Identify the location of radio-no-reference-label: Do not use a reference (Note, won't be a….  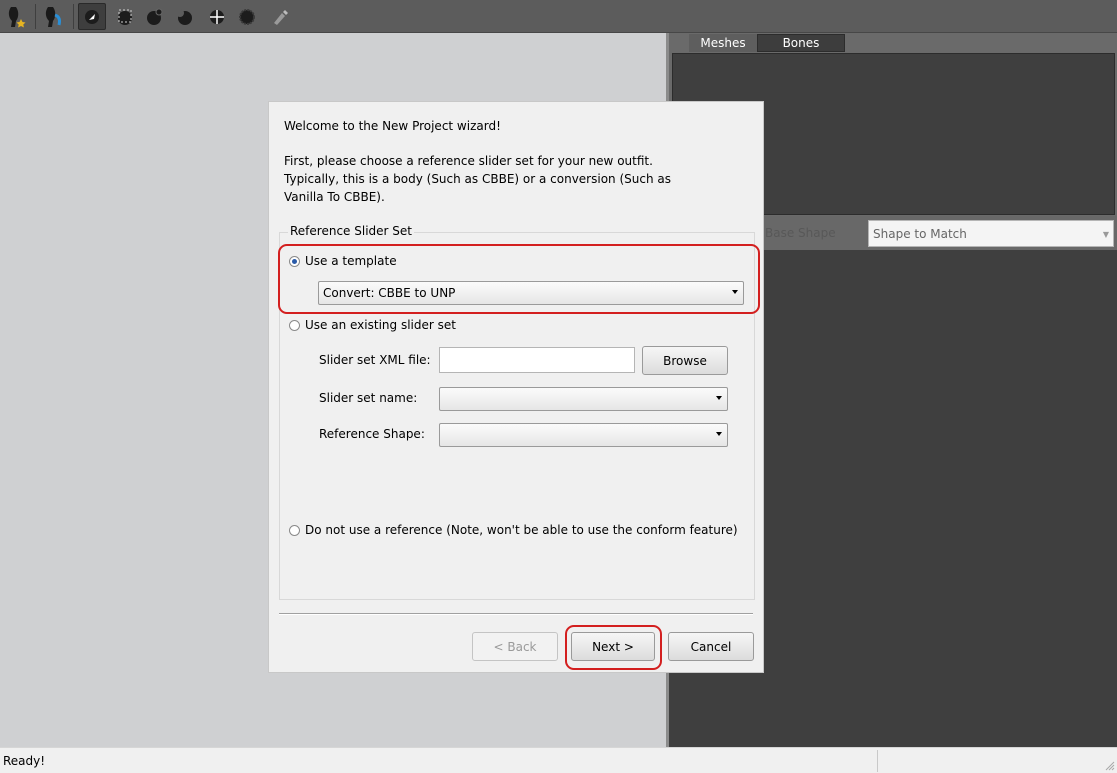
(521, 530).